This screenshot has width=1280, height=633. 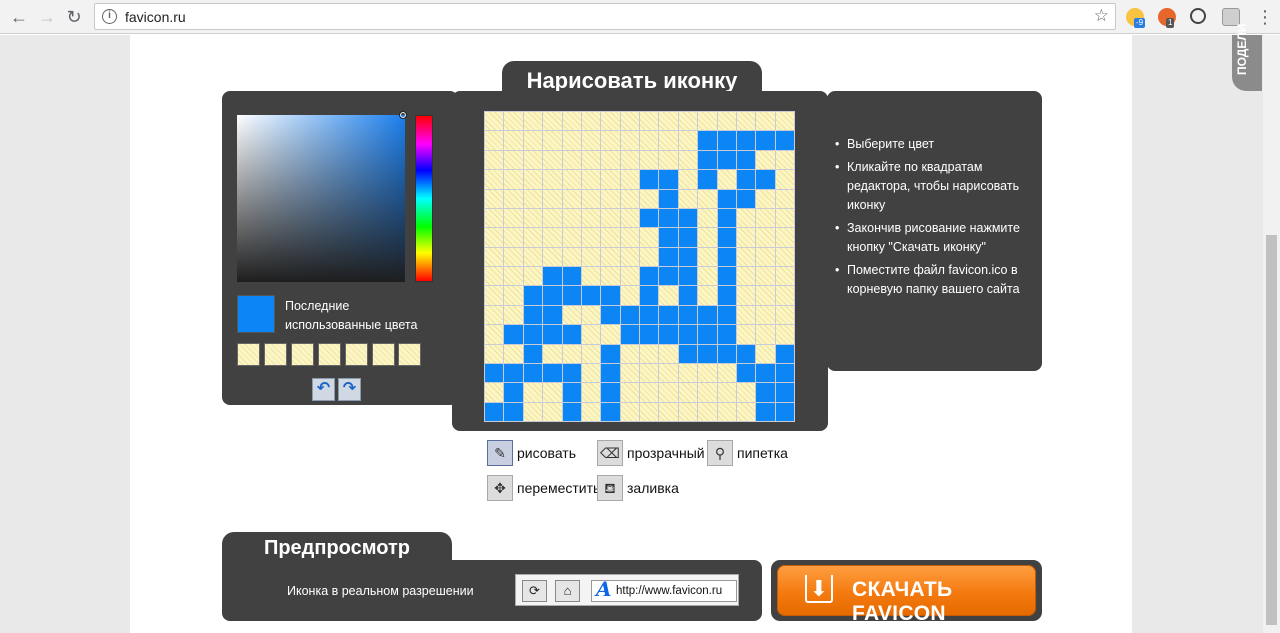 What do you see at coordinates (19, 17) in the screenshot?
I see `back-button: ←` at bounding box center [19, 17].